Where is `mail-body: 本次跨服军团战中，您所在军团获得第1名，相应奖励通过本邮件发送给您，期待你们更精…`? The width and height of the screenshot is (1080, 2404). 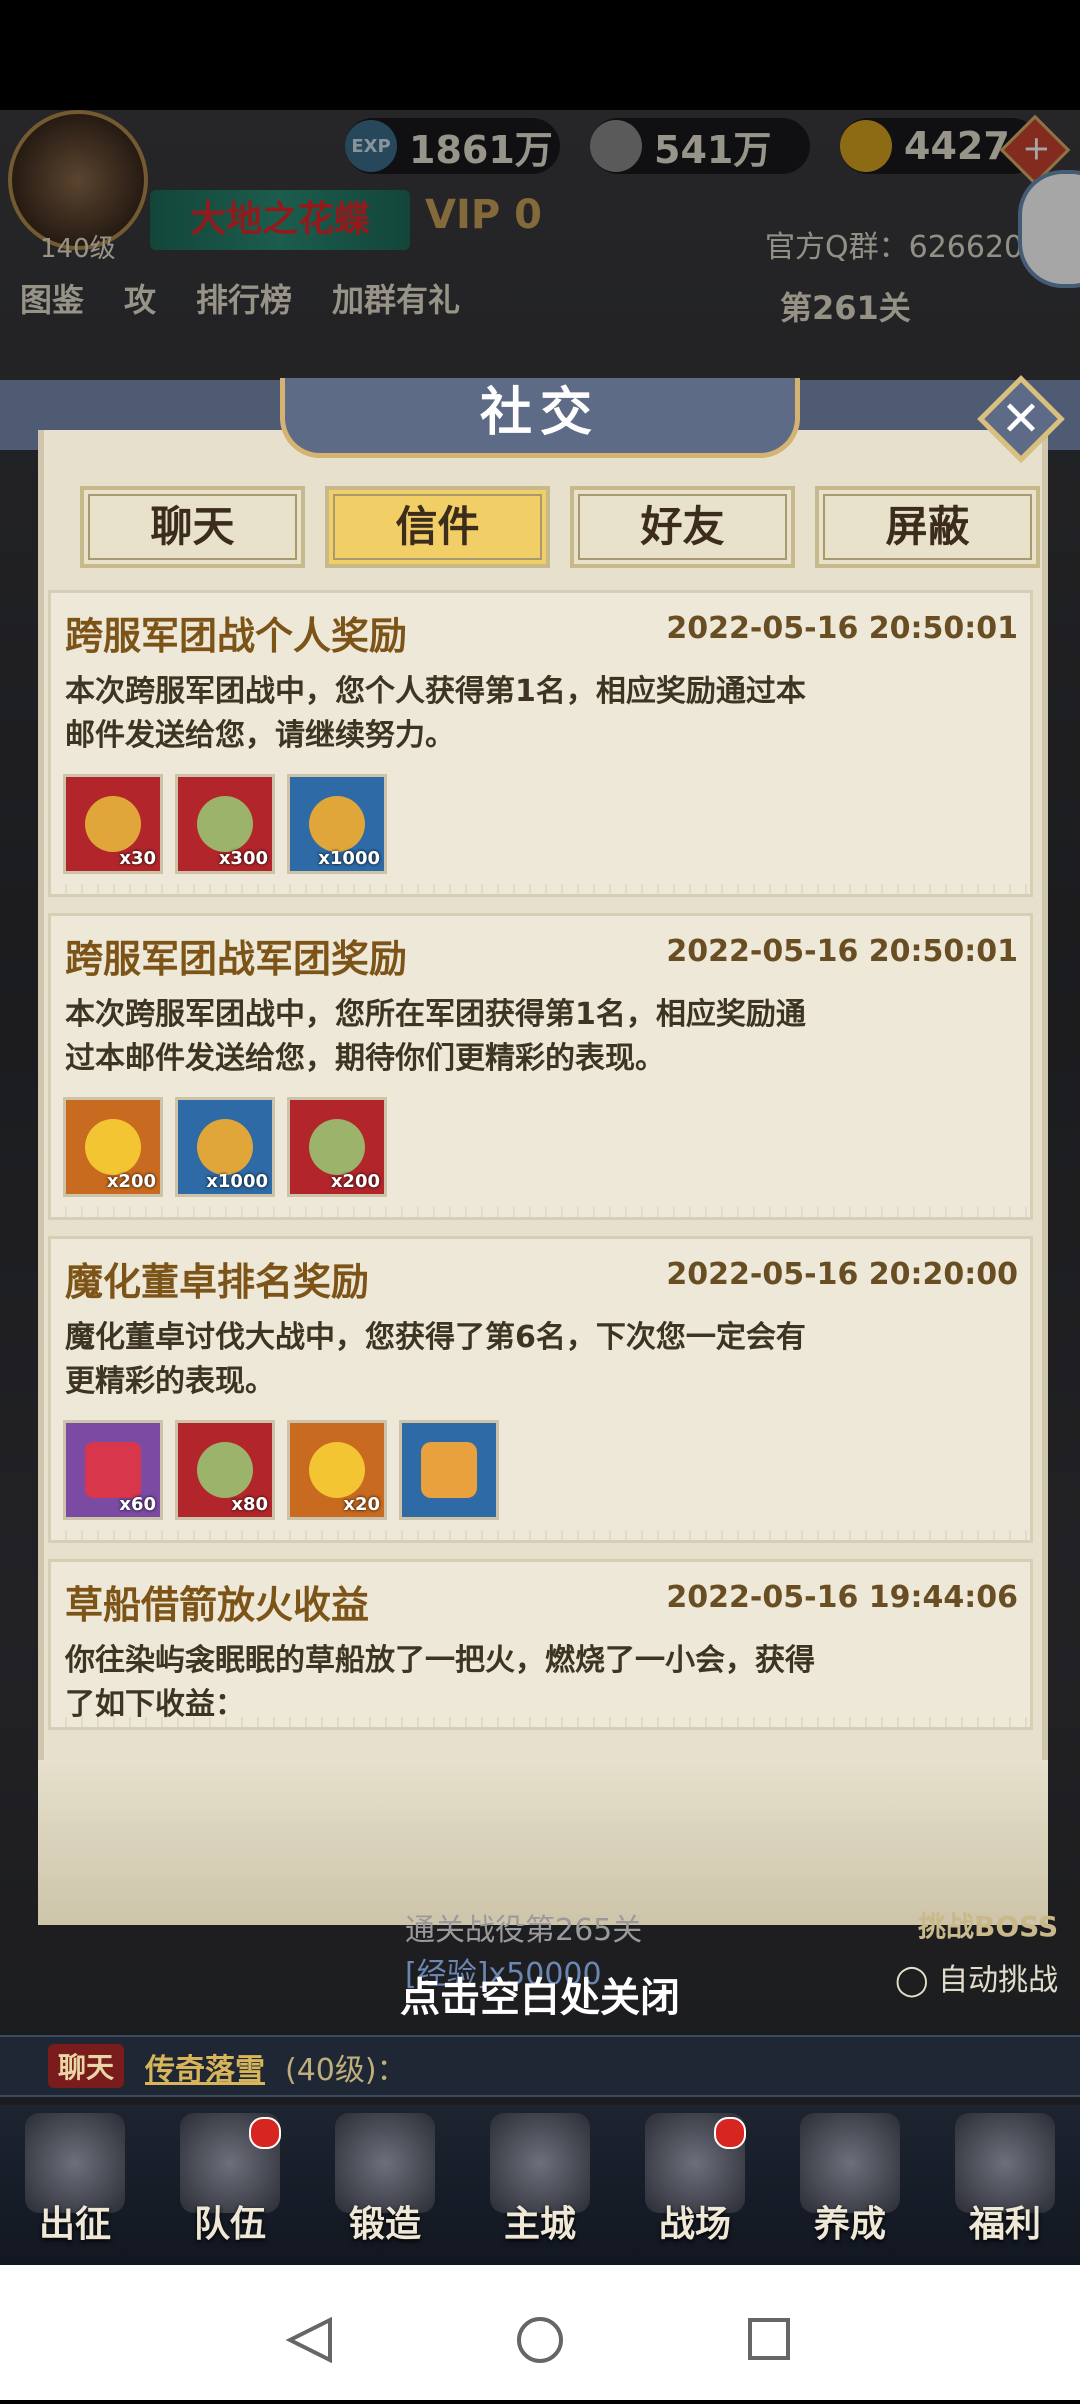 mail-body: 本次跨服军团战中，您所在军团获得第1名，相应奖励通过本邮件发送给您，期待你们更精… is located at coordinates (435, 1036).